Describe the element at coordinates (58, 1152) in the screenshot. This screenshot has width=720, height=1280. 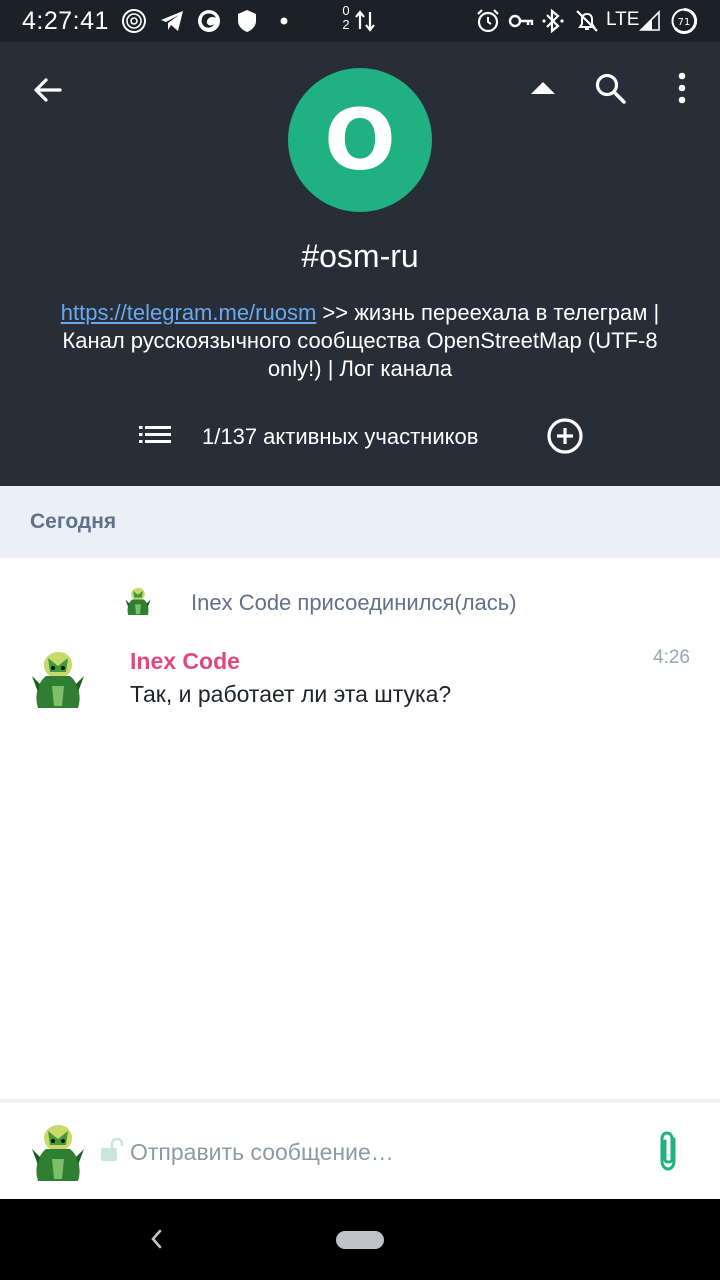
I see `own-avatar` at that location.